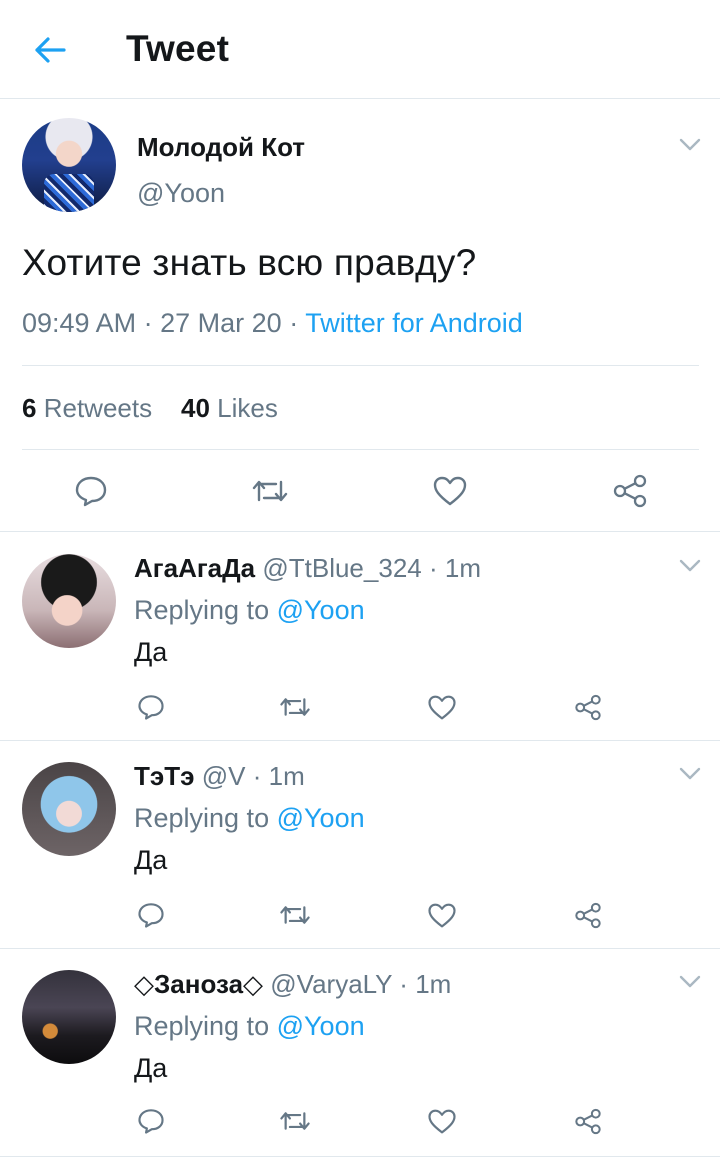 This screenshot has width=720, height=1168. What do you see at coordinates (79, 323) in the screenshot?
I see `tweet-time: 09:49 AM` at bounding box center [79, 323].